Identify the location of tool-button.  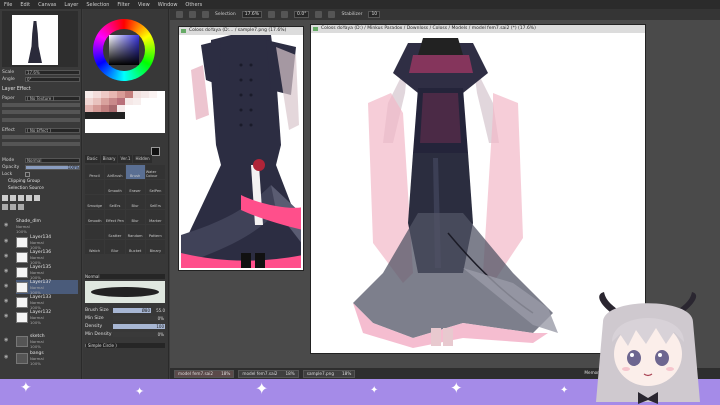
(95, 187).